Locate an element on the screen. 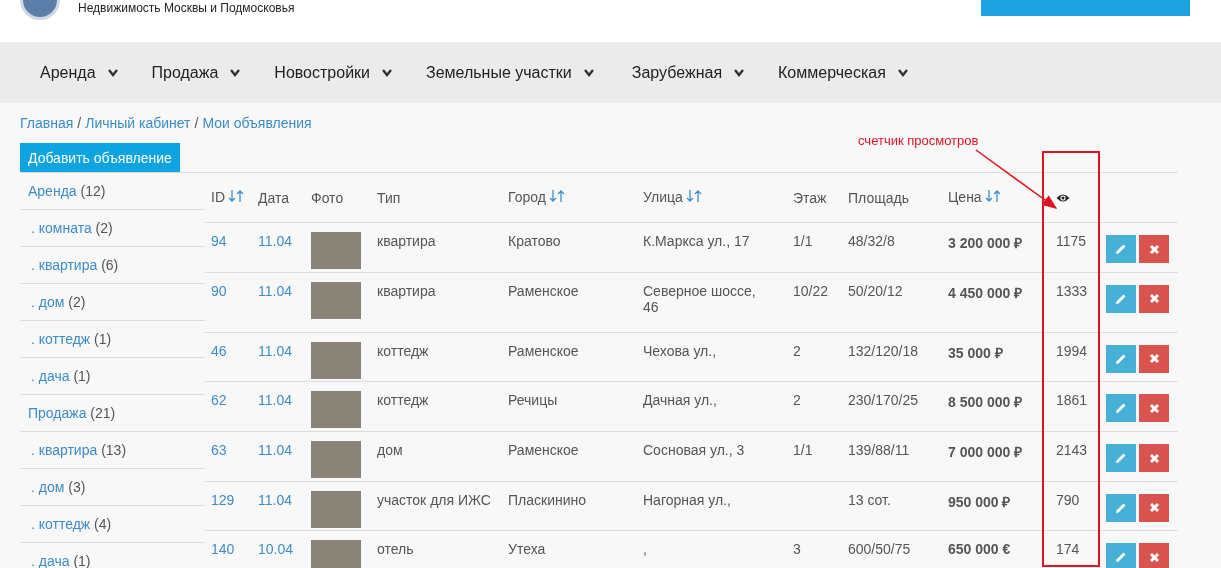  listing-id-link: 94 is located at coordinates (219, 241).